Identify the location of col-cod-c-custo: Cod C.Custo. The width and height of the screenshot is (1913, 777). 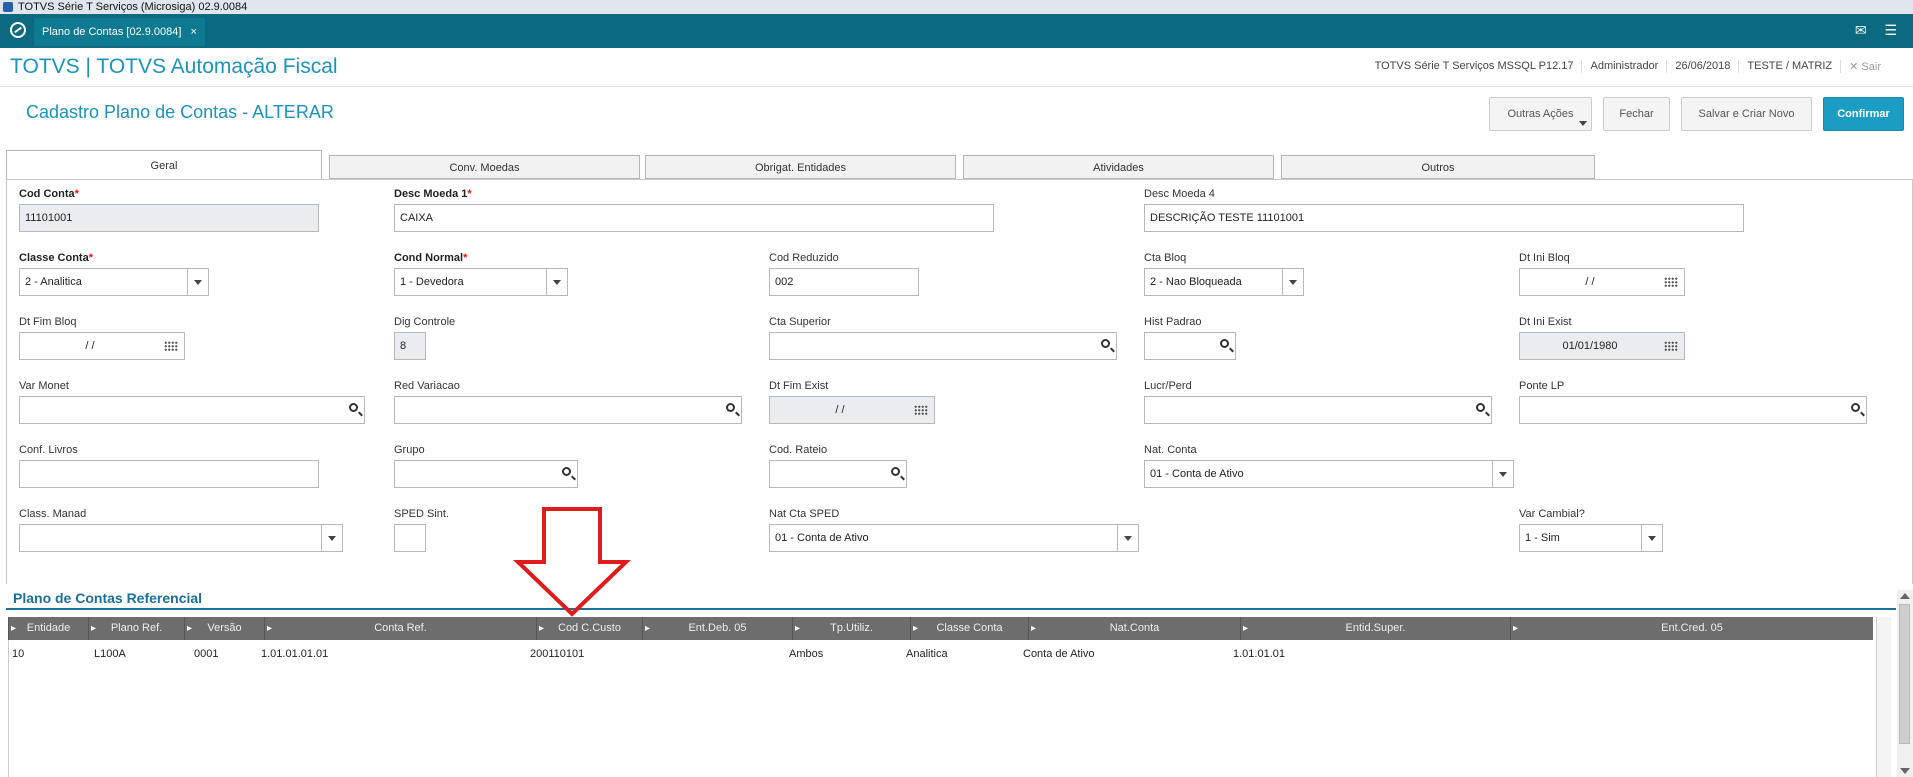
(589, 628).